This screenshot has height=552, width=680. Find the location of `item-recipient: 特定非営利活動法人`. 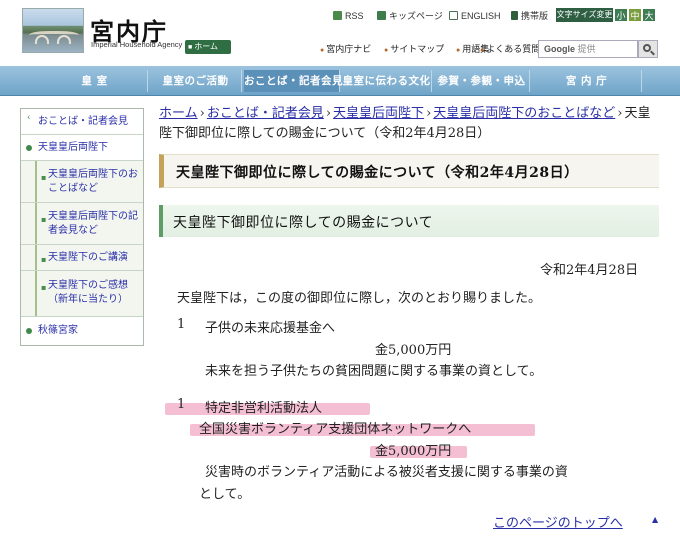

item-recipient: 特定非営利活動法人 is located at coordinates (264, 408).